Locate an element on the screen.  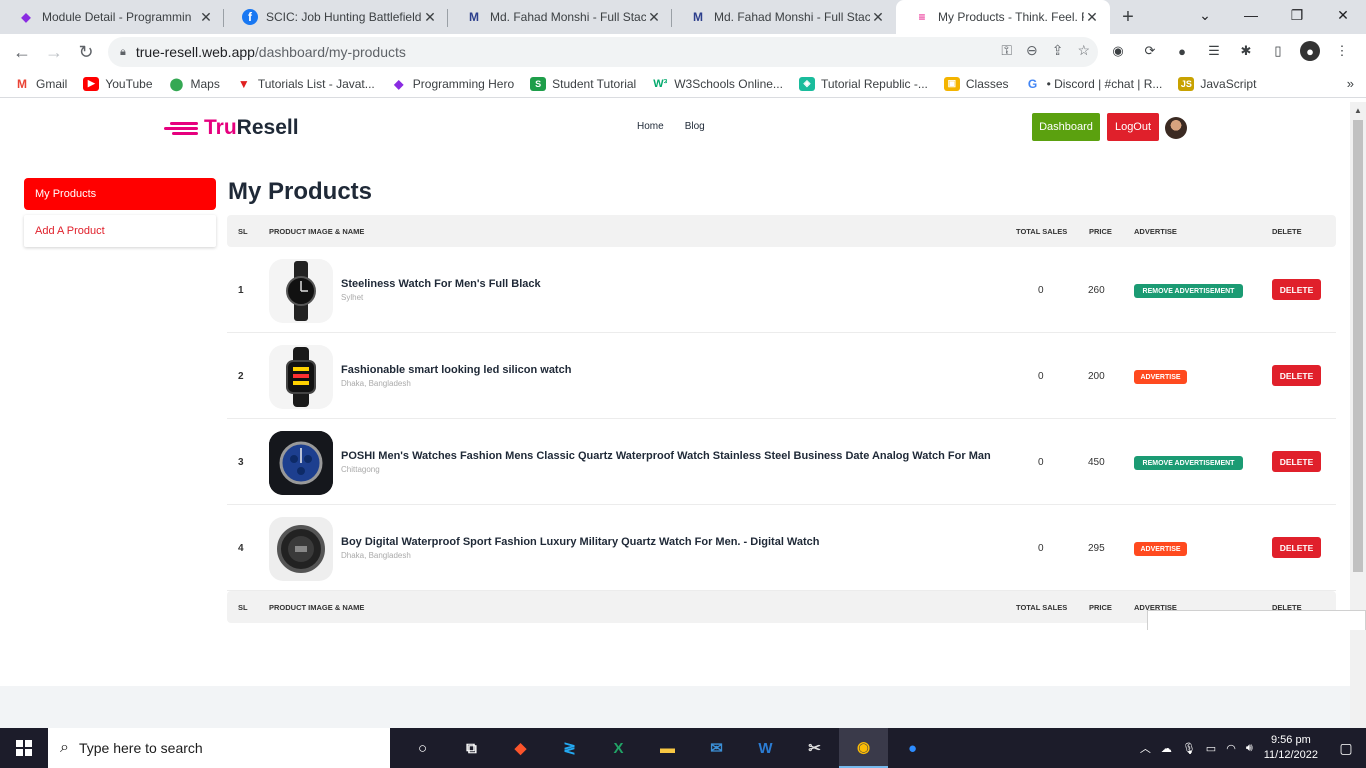
bookmark-maps: ⬤ Maps is located at coordinates (194, 83).